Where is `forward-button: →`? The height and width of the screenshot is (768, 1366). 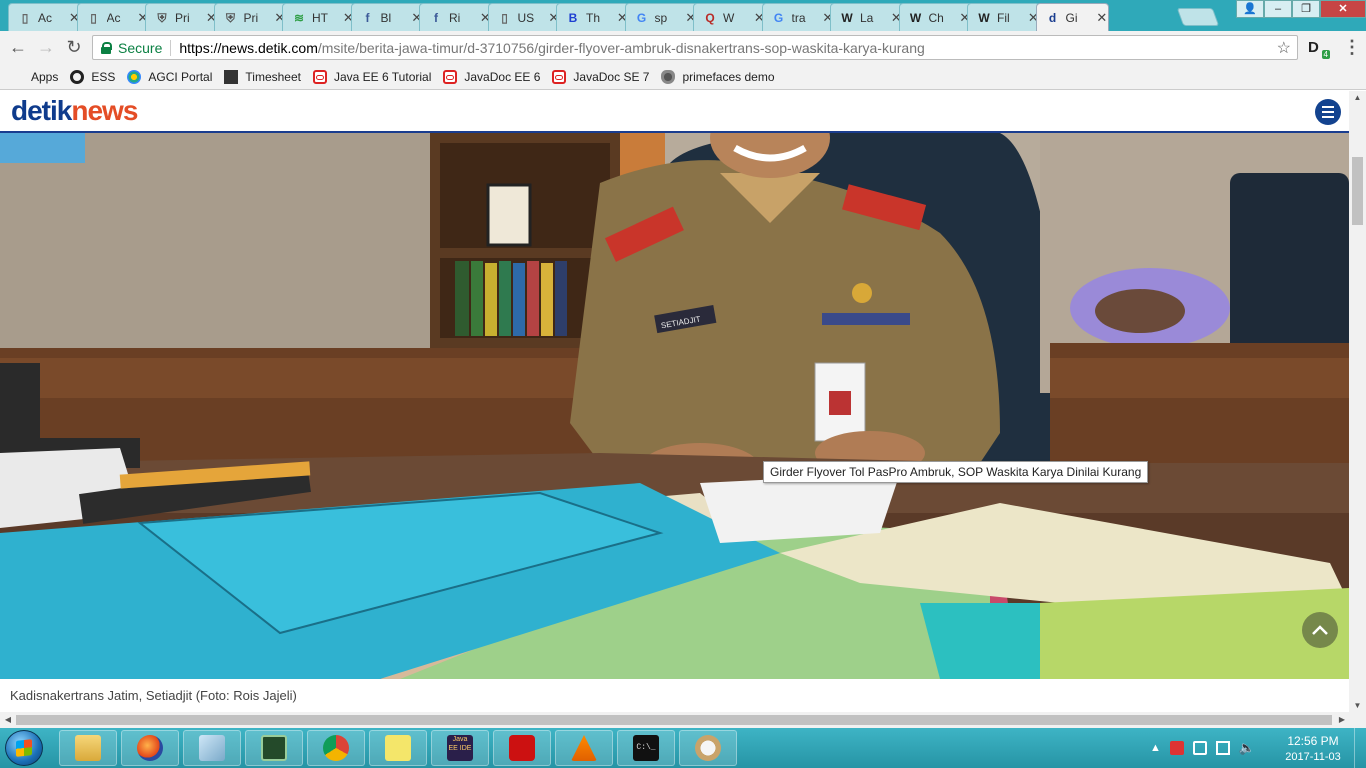
forward-button: → is located at coordinates (46, 47).